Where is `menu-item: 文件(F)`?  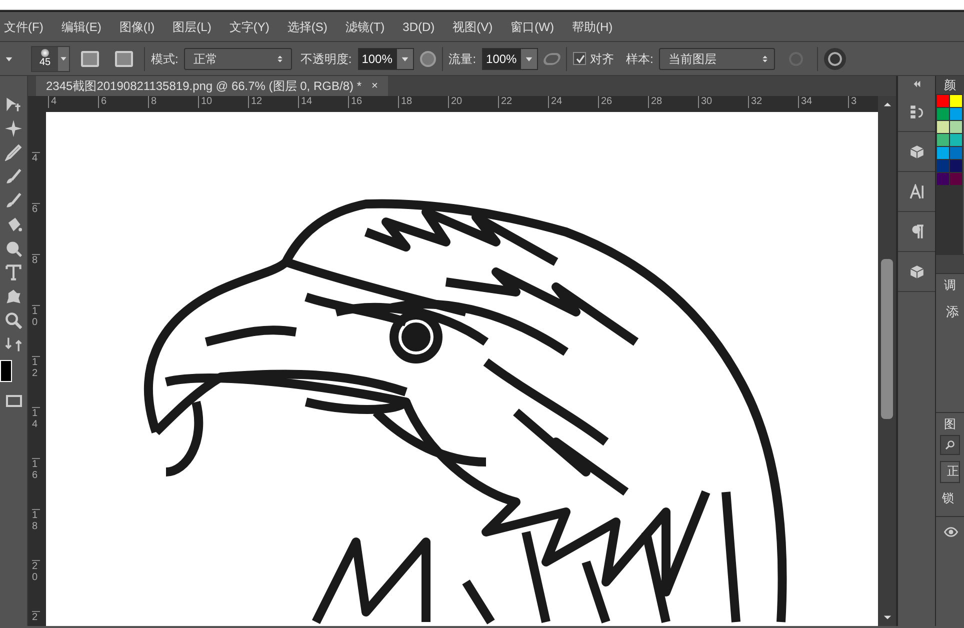
menu-item: 文件(F) is located at coordinates (24, 27).